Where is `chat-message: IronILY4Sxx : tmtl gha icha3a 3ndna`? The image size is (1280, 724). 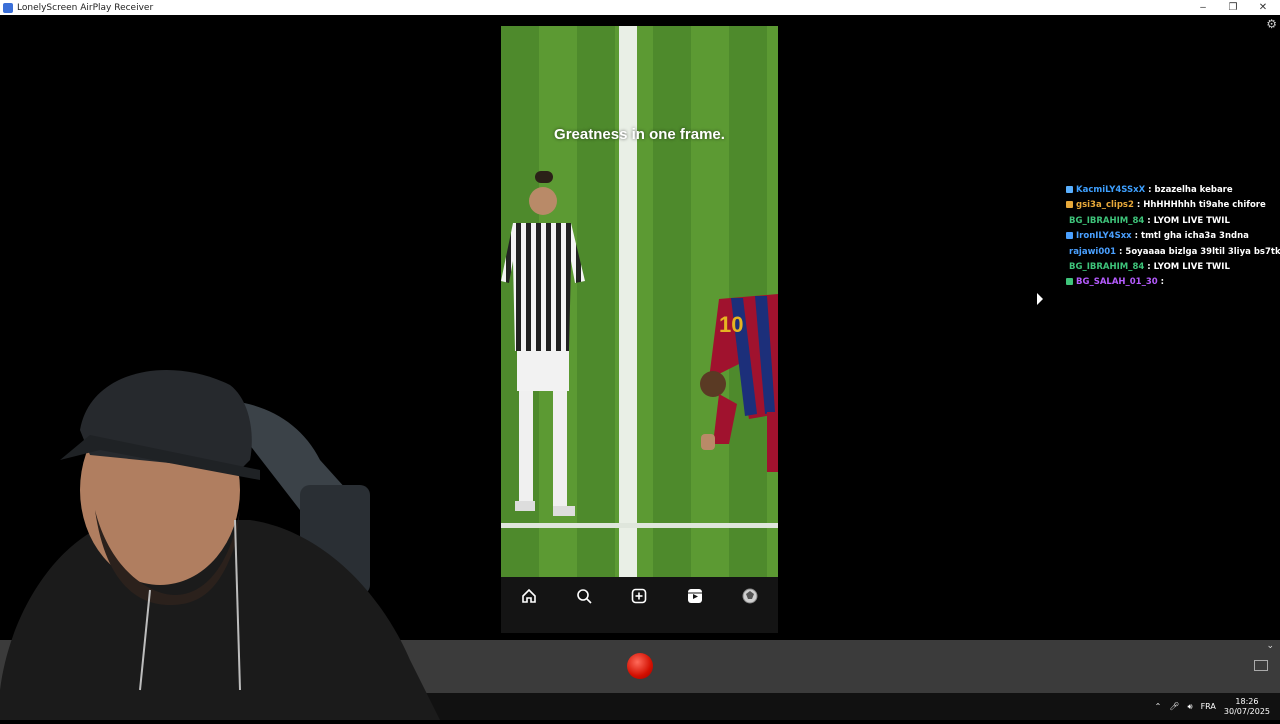 chat-message: IronILY4Sxx : tmtl gha icha3a 3ndna is located at coordinates (1173, 236).